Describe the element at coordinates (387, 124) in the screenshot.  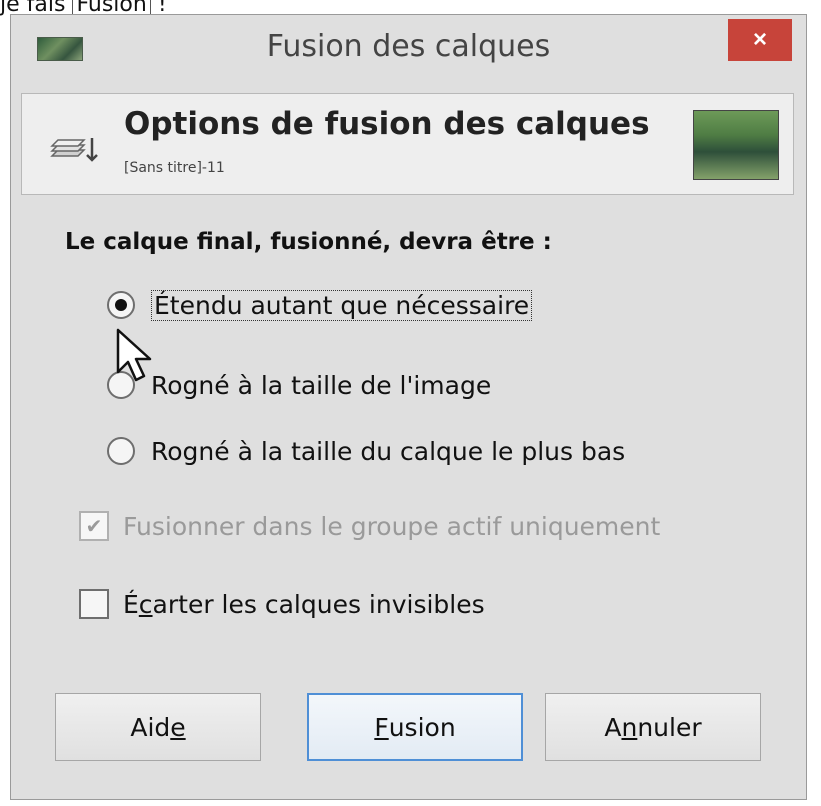
I see `header-title: Options de fusion des calques` at that location.